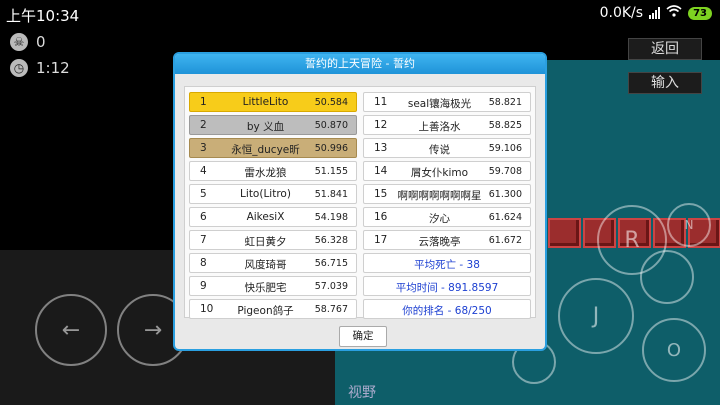 Image resolution: width=720 pixels, height=405 pixels. Describe the element at coordinates (700, 13) in the screenshot. I see `battery-icon: 73` at that location.